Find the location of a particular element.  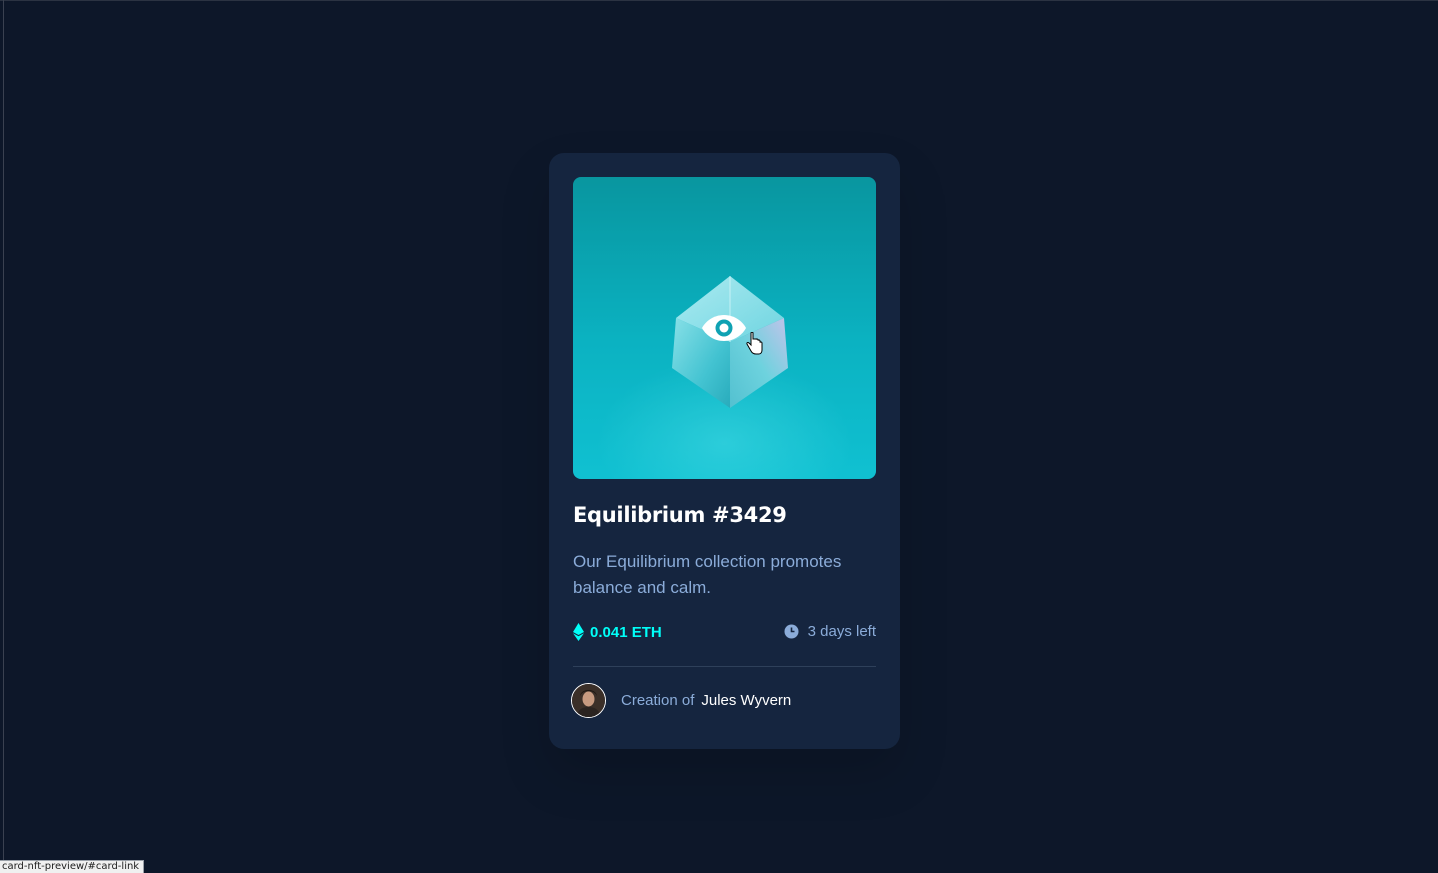

time-left-group: 3 days left is located at coordinates (830, 631).